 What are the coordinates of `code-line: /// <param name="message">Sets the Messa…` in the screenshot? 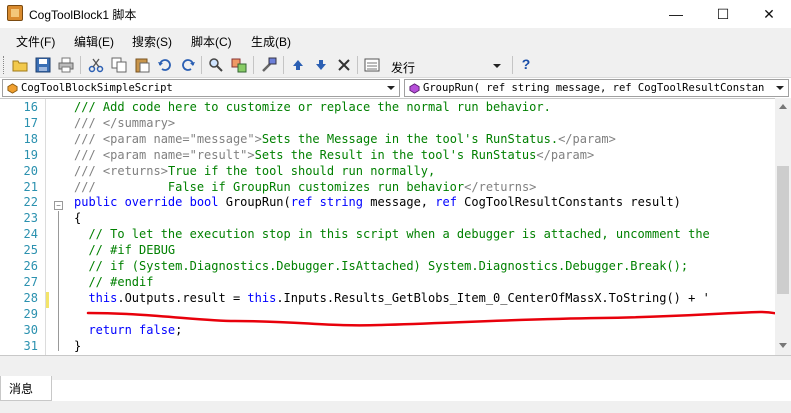 It's located at (345, 139).